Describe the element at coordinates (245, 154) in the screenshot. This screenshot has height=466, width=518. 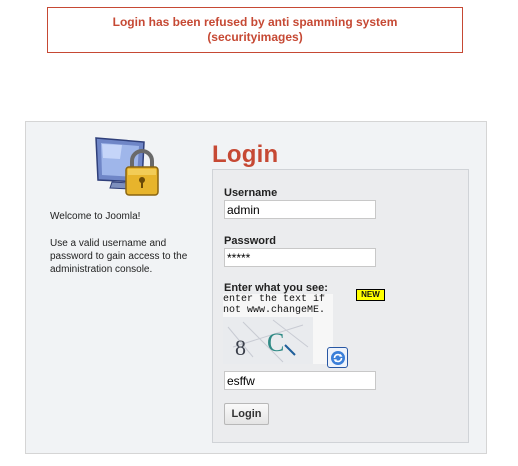
I see `login-heading: Login` at that location.